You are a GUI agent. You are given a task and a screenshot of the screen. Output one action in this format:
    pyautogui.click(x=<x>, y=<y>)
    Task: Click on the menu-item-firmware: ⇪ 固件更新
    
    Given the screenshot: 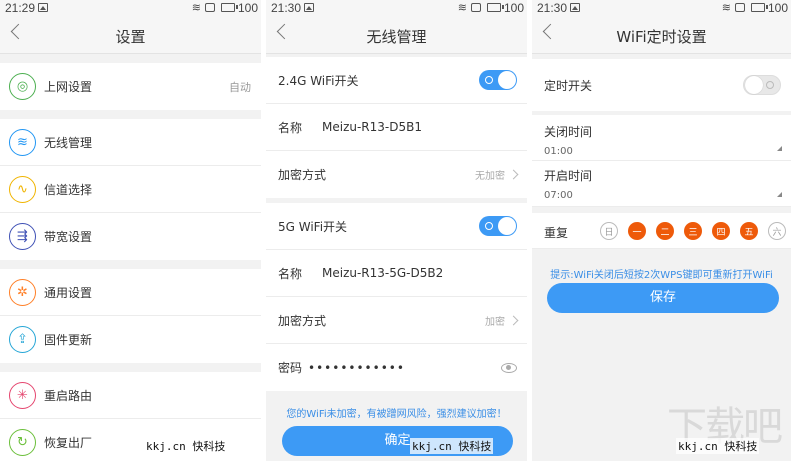 What is the action you would take?
    pyautogui.click(x=130, y=339)
    